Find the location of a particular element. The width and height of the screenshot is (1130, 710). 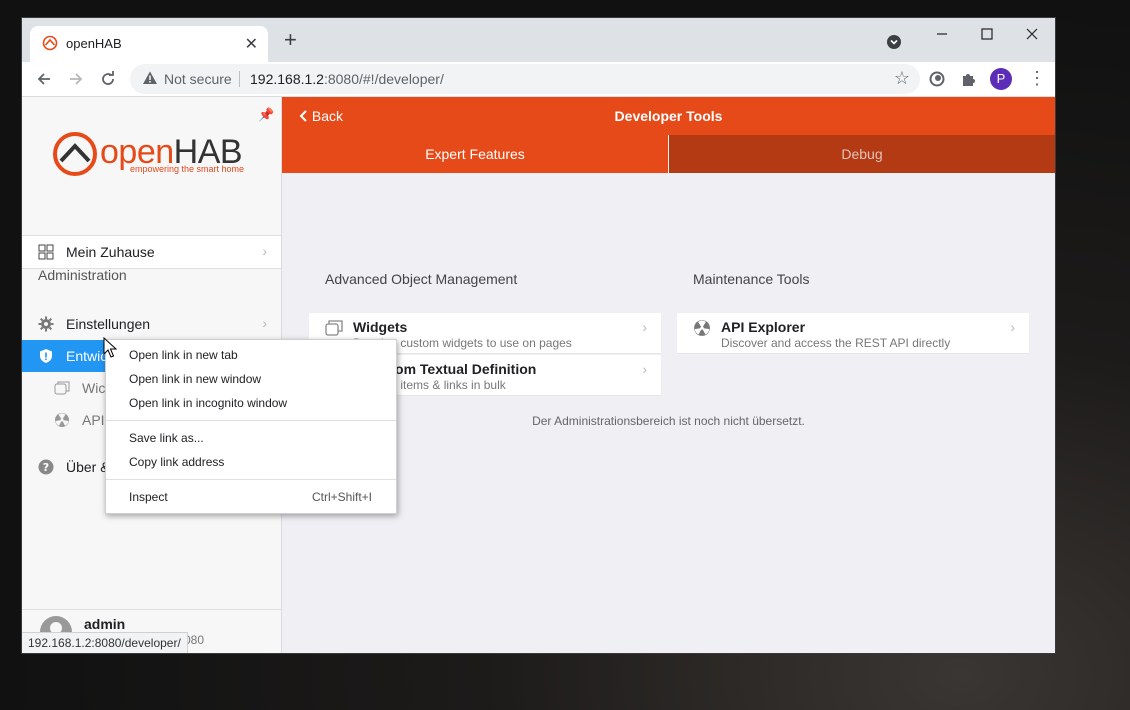

sidebar-item-label: Über & is located at coordinates (88, 467).